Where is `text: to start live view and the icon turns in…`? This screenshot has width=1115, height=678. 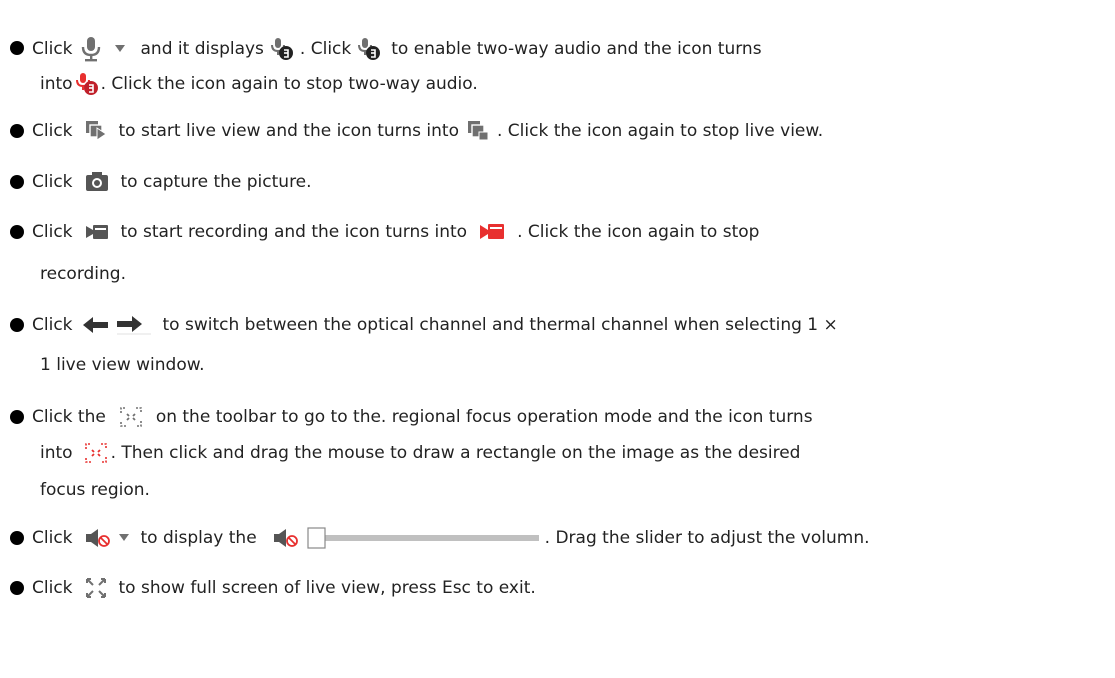
text: to start live view and the icon turns in… is located at coordinates (288, 131).